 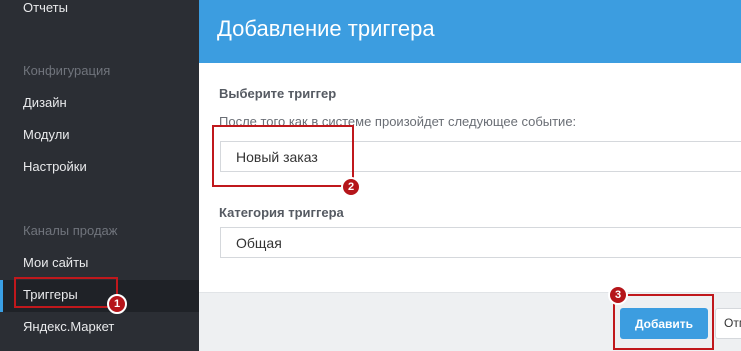 I want to click on category-select: Общая, so click(x=480, y=242).